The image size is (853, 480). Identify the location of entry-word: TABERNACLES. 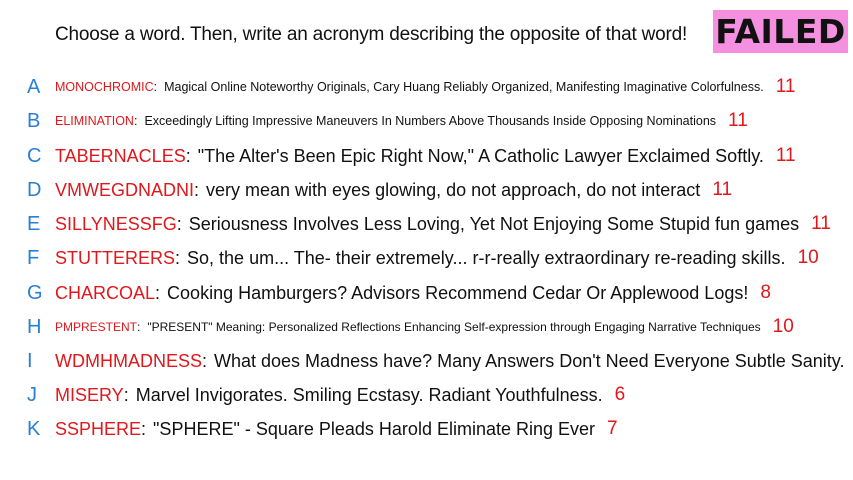
(120, 155).